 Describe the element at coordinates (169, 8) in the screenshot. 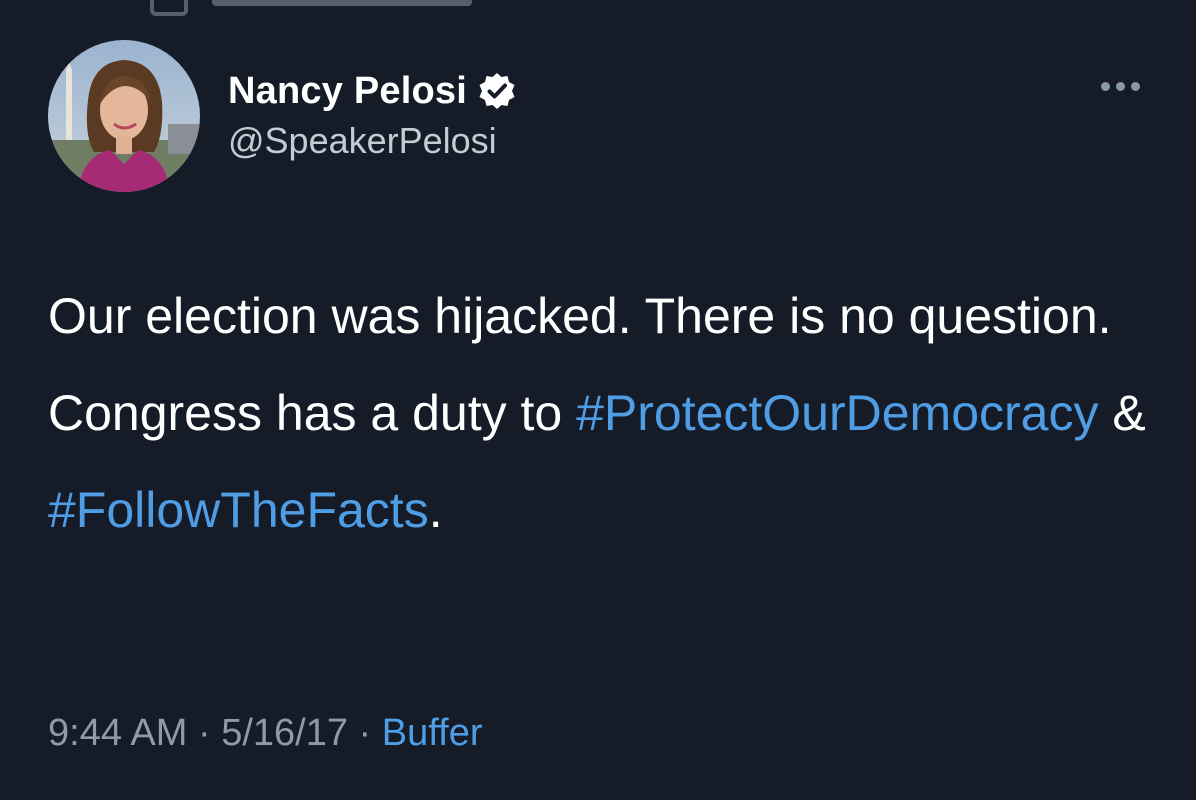

I see `retweet-icon` at that location.